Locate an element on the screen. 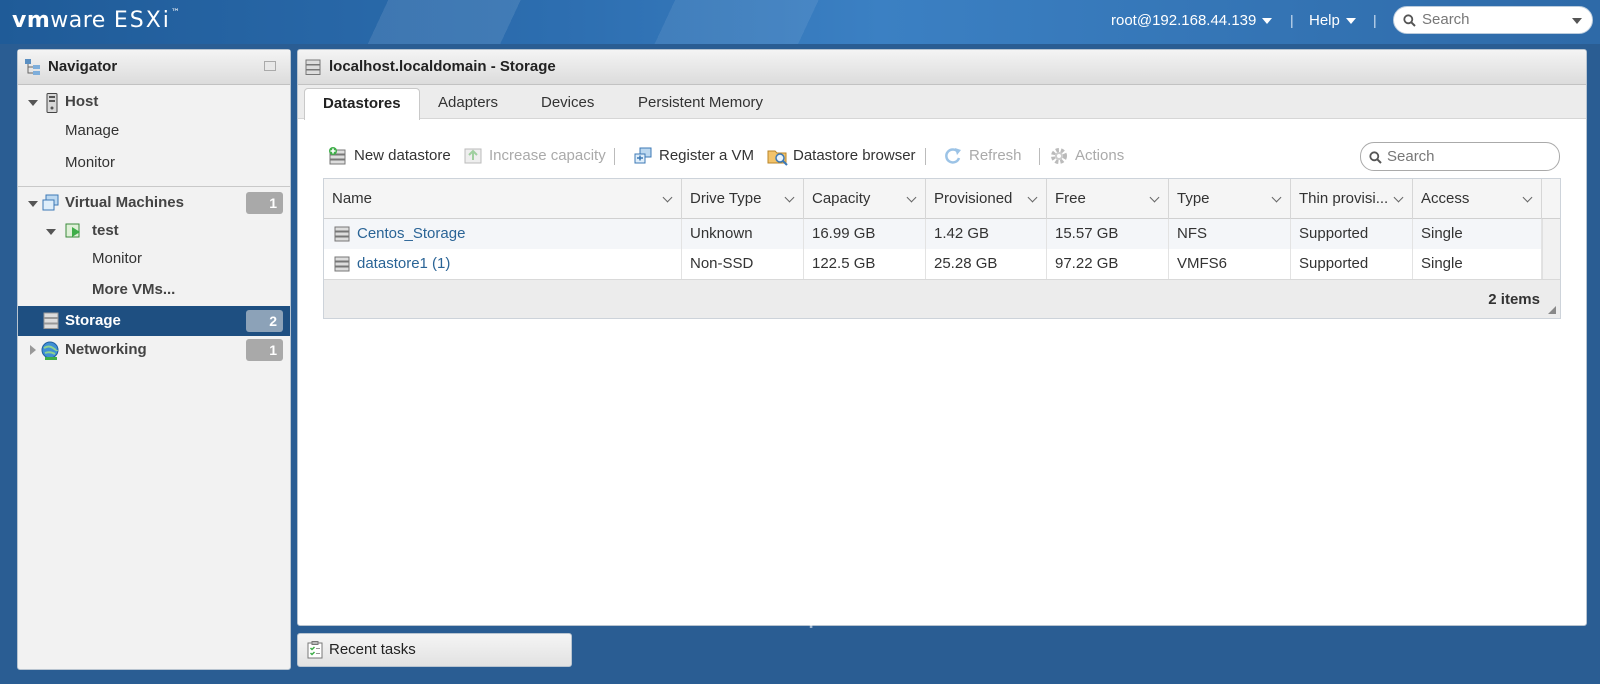  global-search-placeholder: Search is located at coordinates (1446, 19).